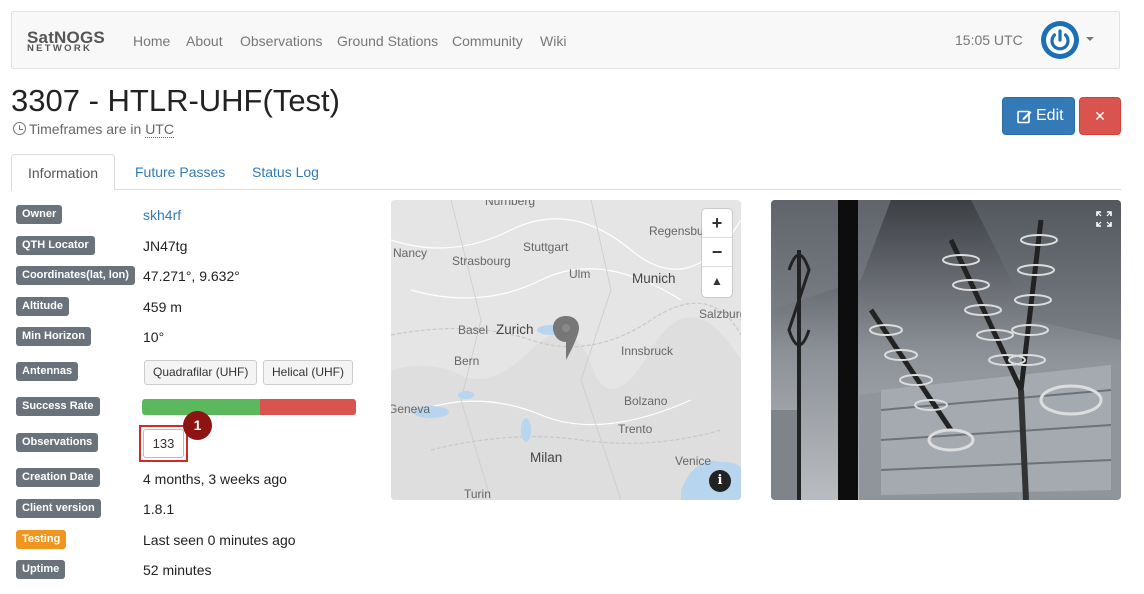 The height and width of the screenshot is (594, 1144). Describe the element at coordinates (191, 276) in the screenshot. I see `coordinates-value: 47.271°, 9.632°` at that location.